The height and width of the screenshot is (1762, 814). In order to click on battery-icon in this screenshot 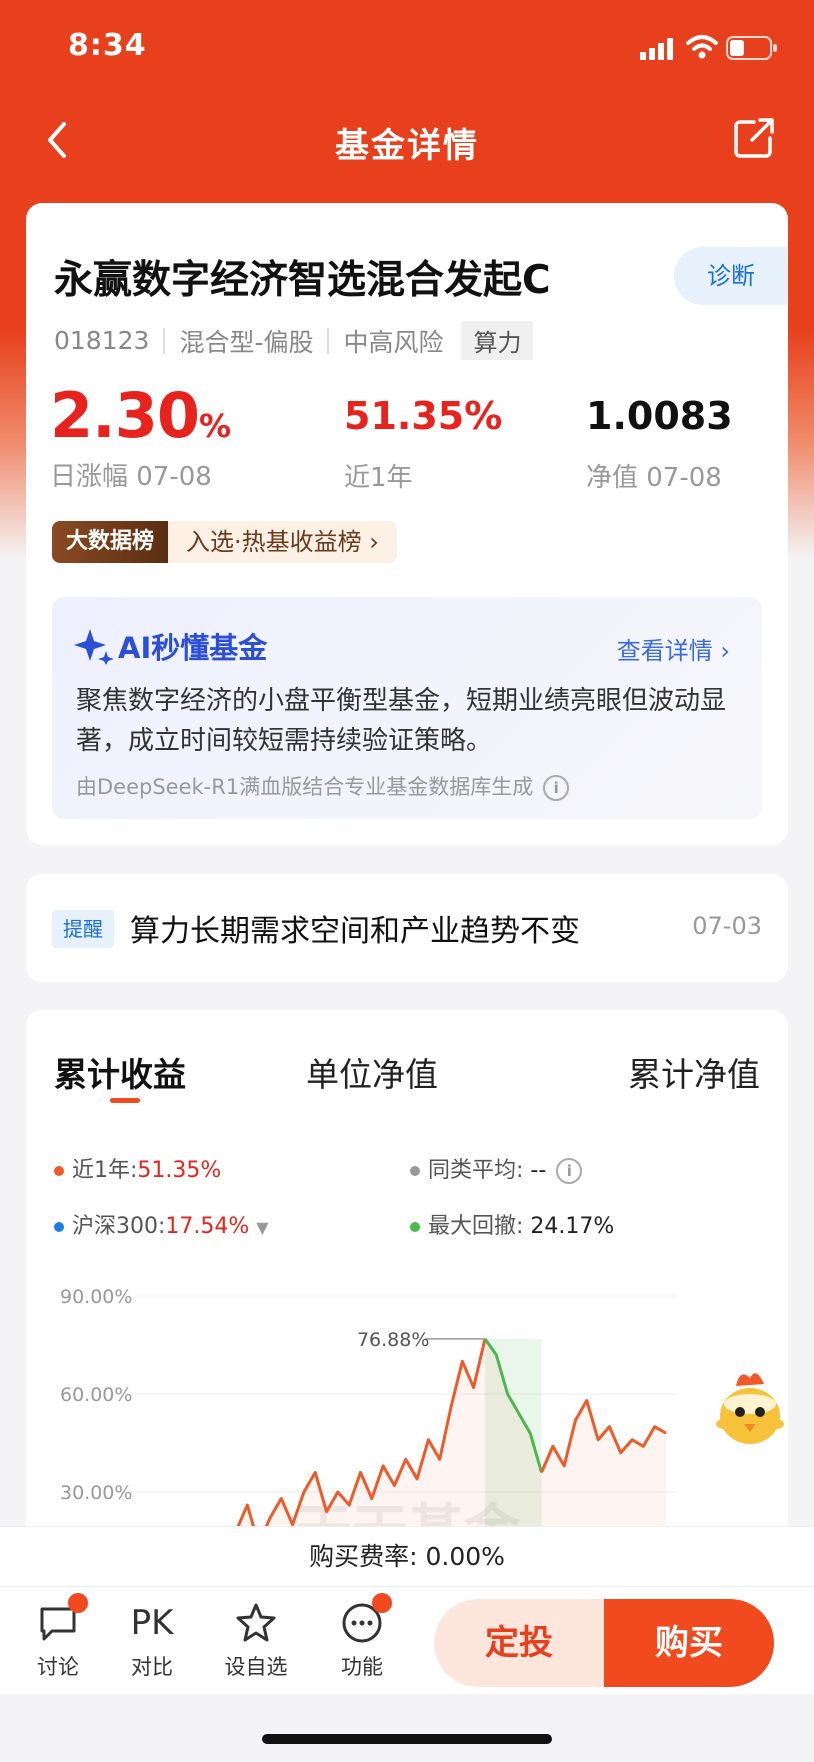, I will do `click(751, 48)`.